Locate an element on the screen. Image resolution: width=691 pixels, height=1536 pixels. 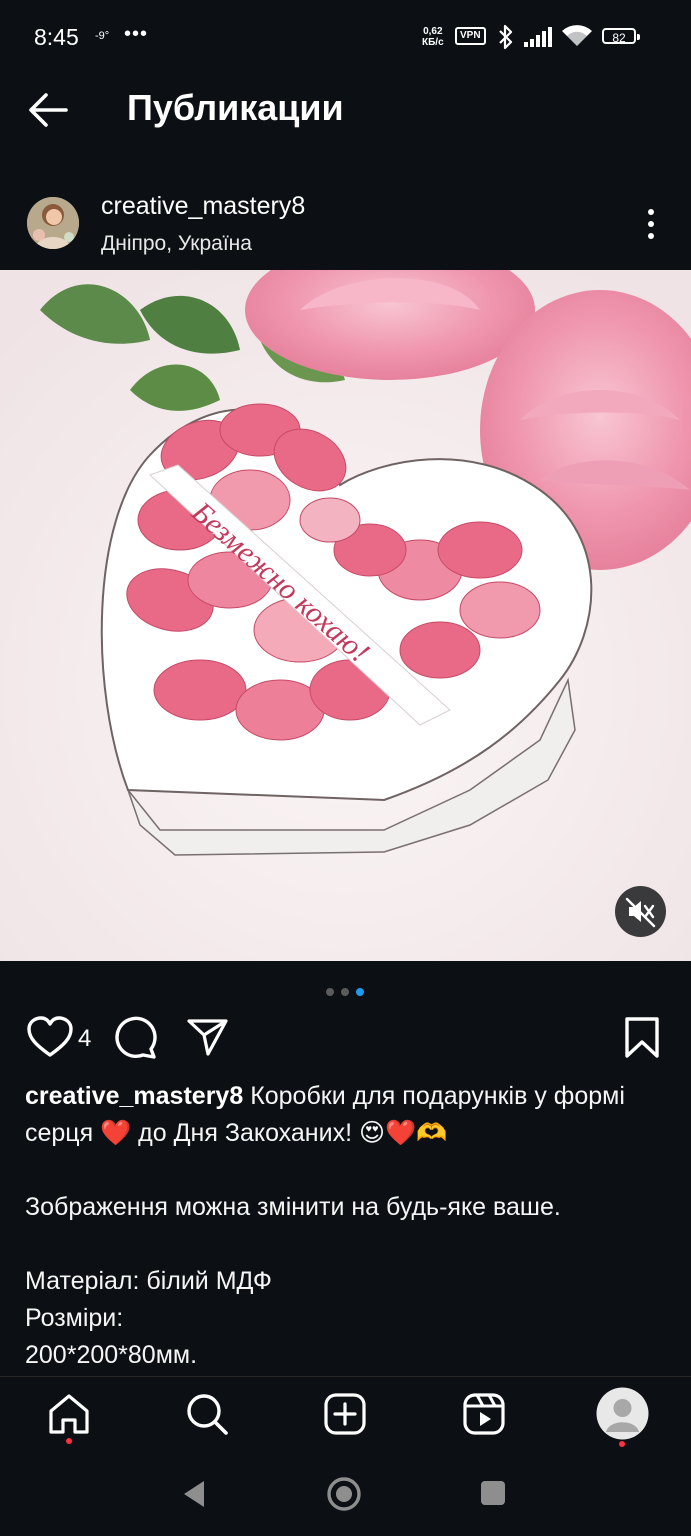
comment-bubble-icon is located at coordinates (136, 1037).